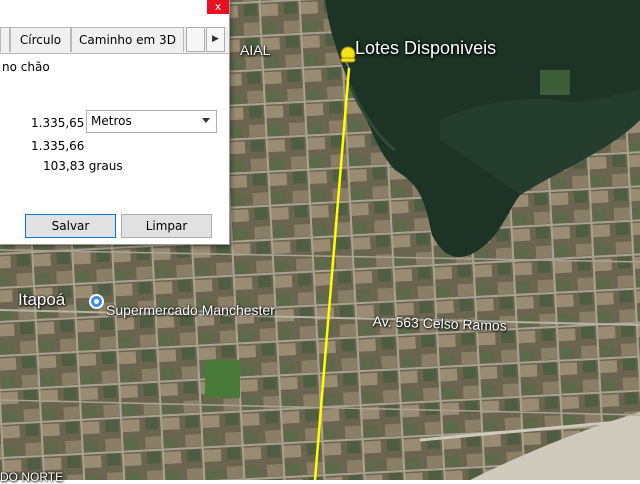  Describe the element at coordinates (32, 477) in the screenshot. I see `partial-region-label: DO NORTE` at that location.